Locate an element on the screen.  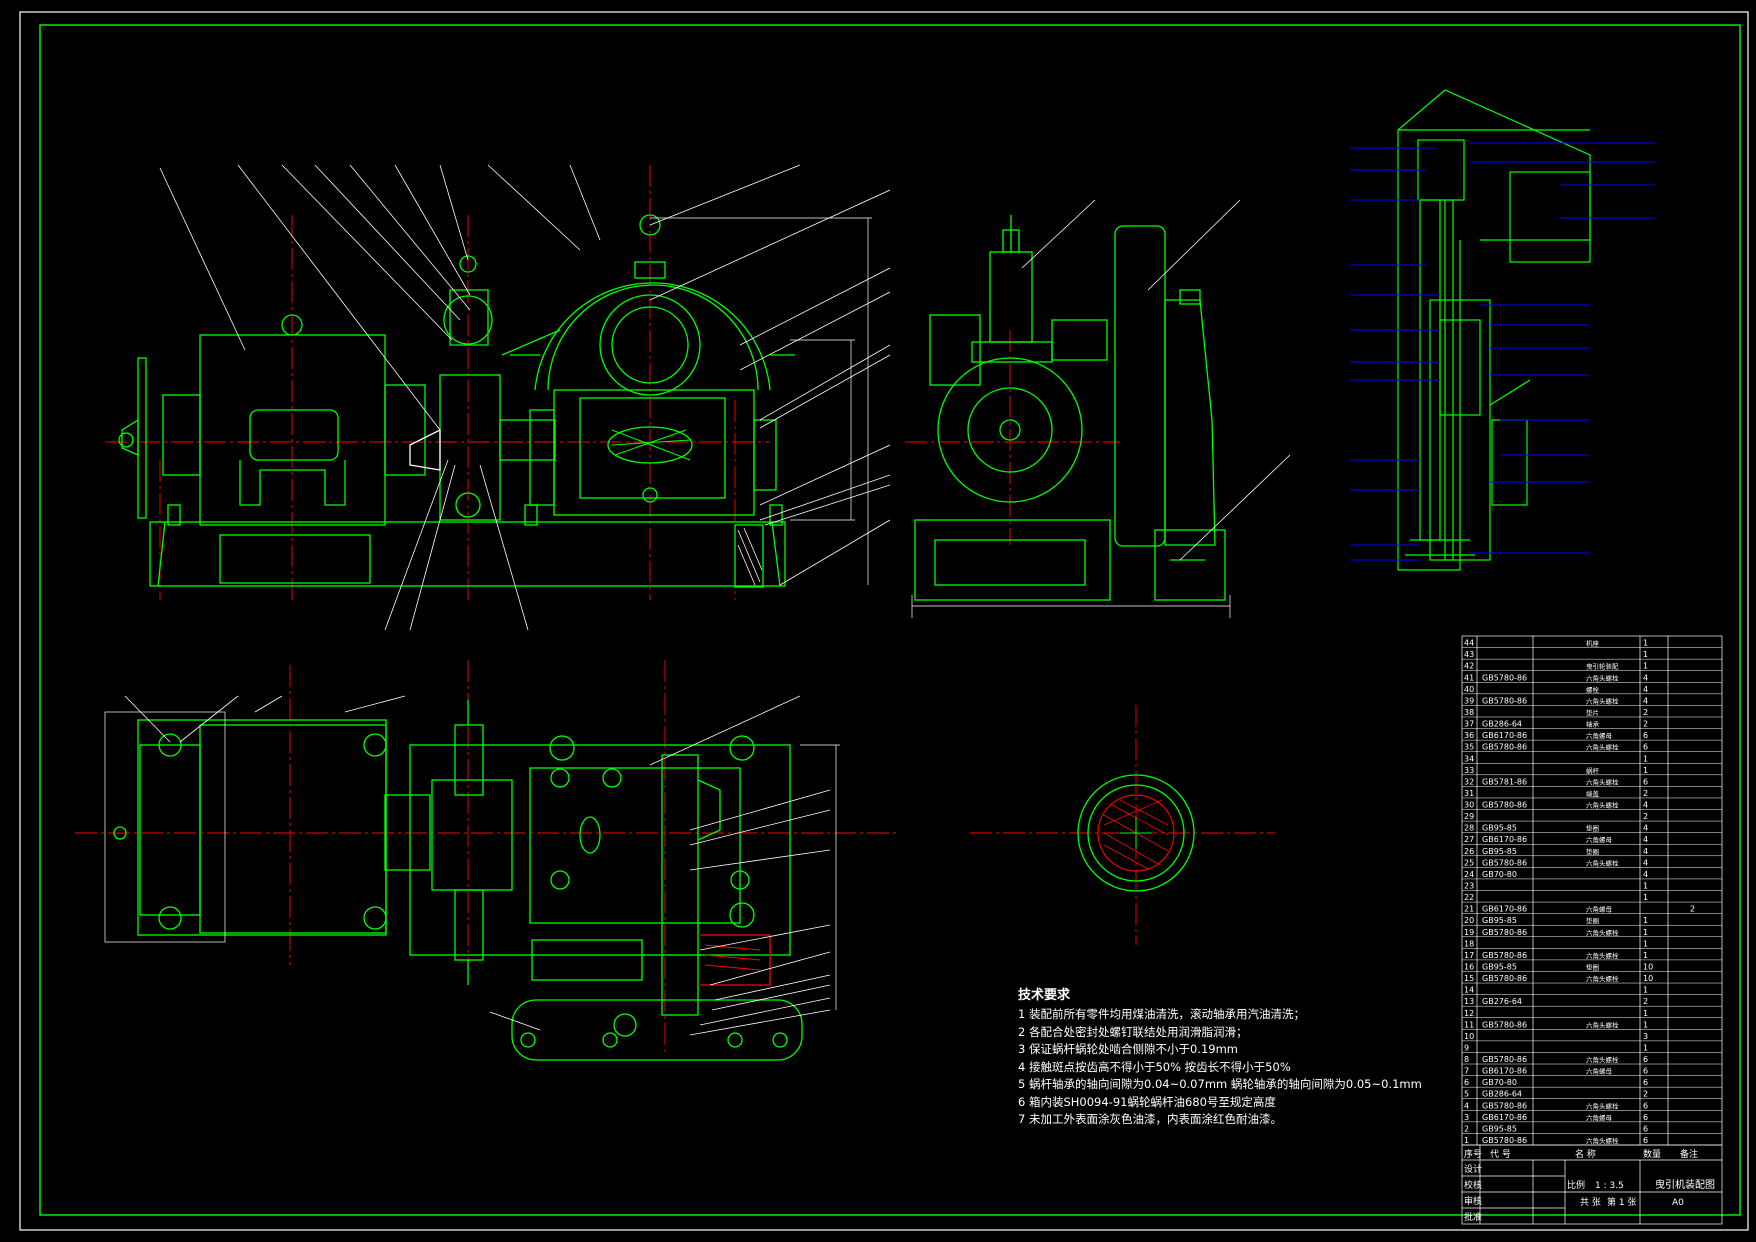
parts-cell-no: 41 is located at coordinates (1469, 677).